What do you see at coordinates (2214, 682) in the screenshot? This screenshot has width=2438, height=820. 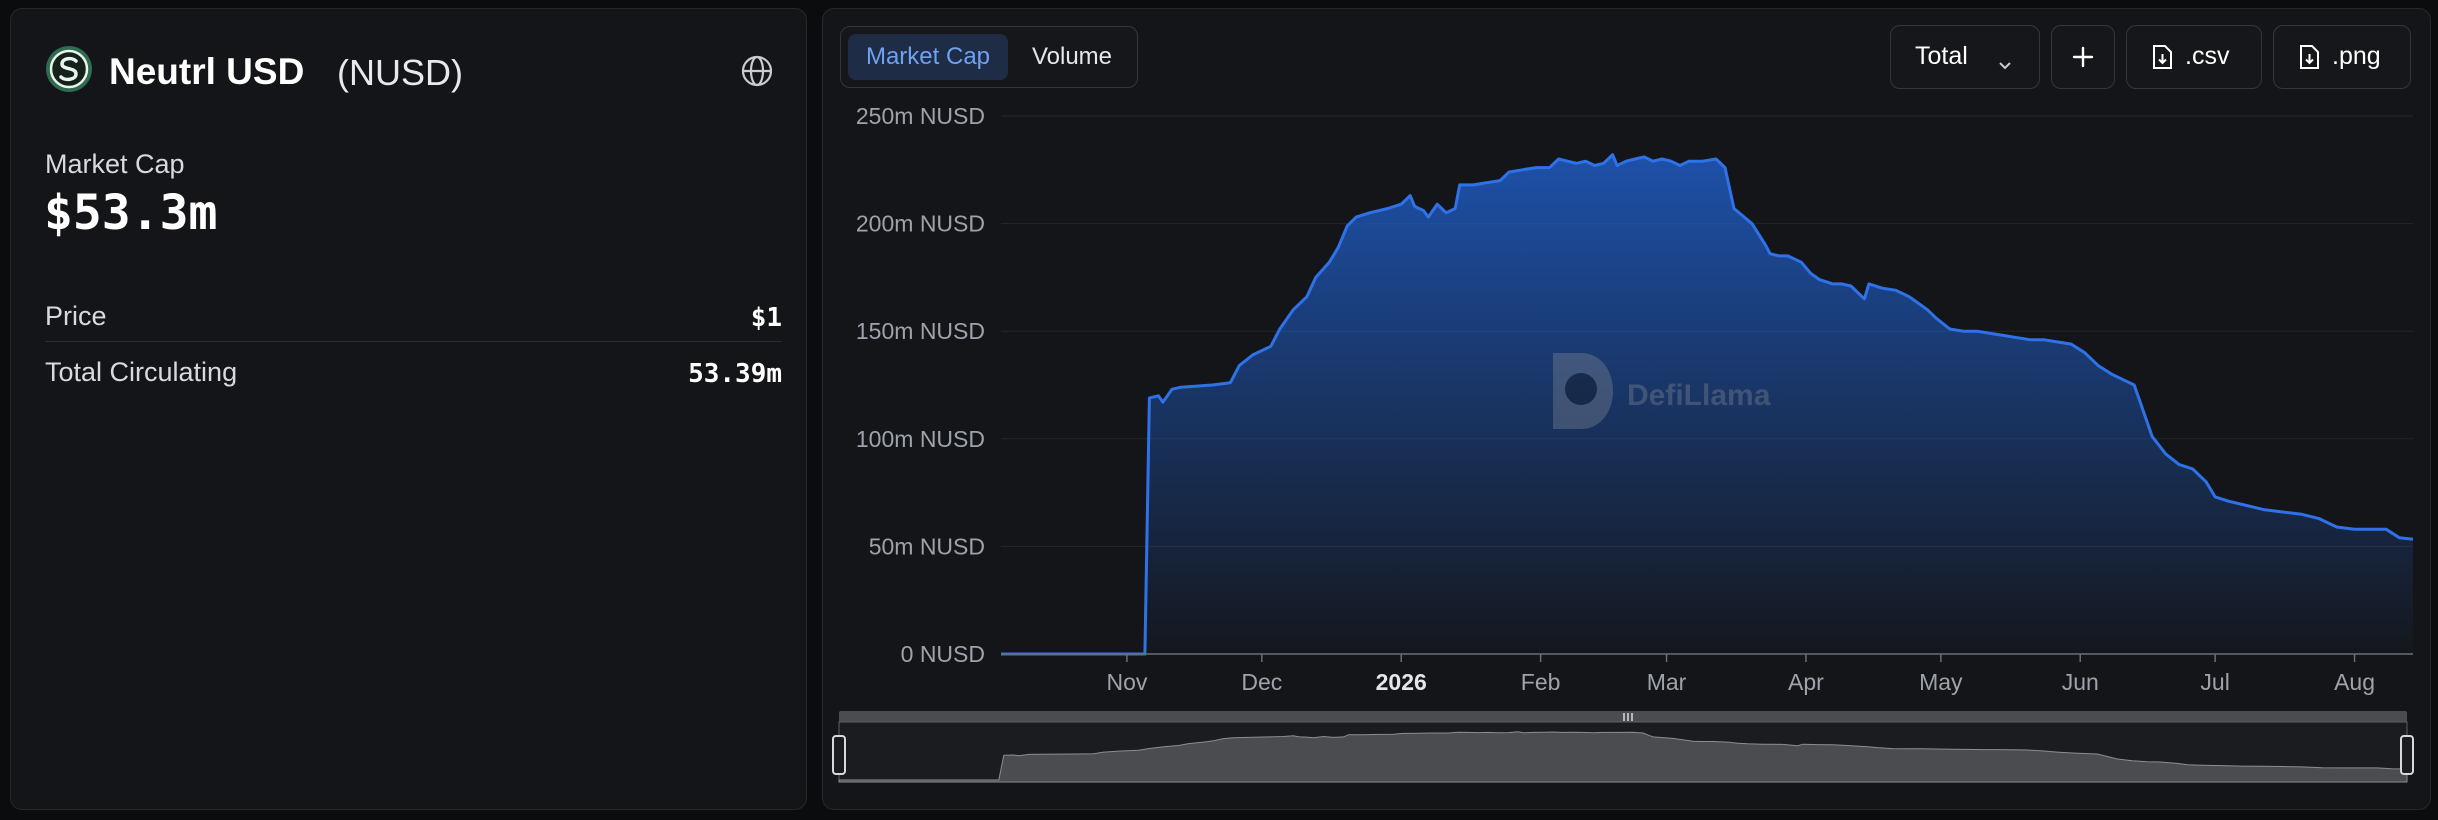 I see `x-tick-label: Jul` at bounding box center [2214, 682].